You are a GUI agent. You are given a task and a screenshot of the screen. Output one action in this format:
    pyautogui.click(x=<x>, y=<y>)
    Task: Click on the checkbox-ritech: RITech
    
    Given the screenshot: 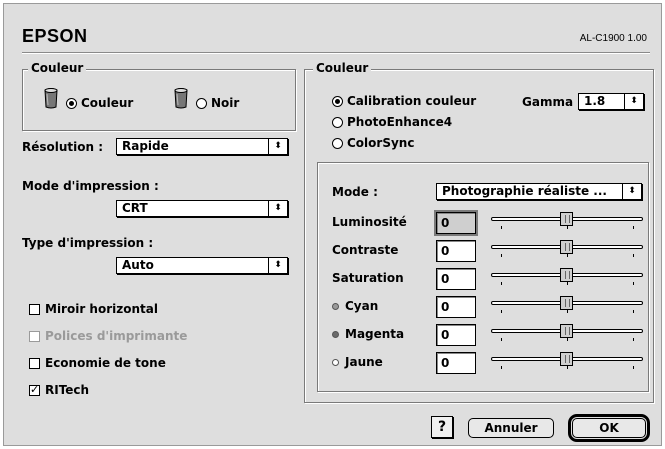 What is the action you would take?
    pyautogui.click(x=59, y=390)
    